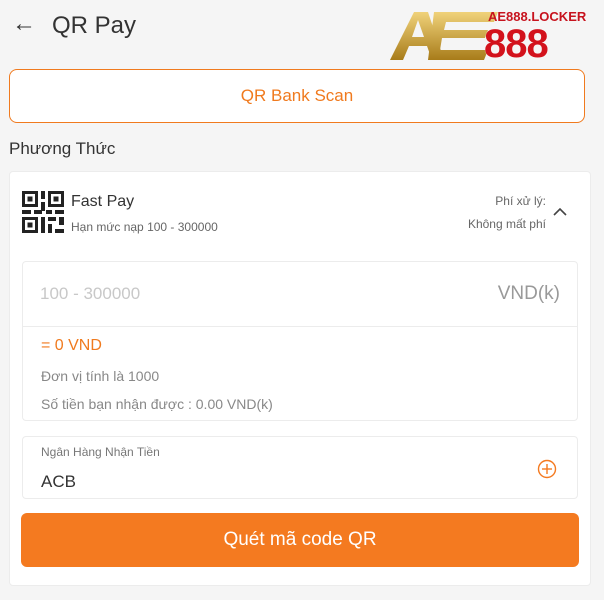  I want to click on fee-value: Không mất phí, so click(506, 224).